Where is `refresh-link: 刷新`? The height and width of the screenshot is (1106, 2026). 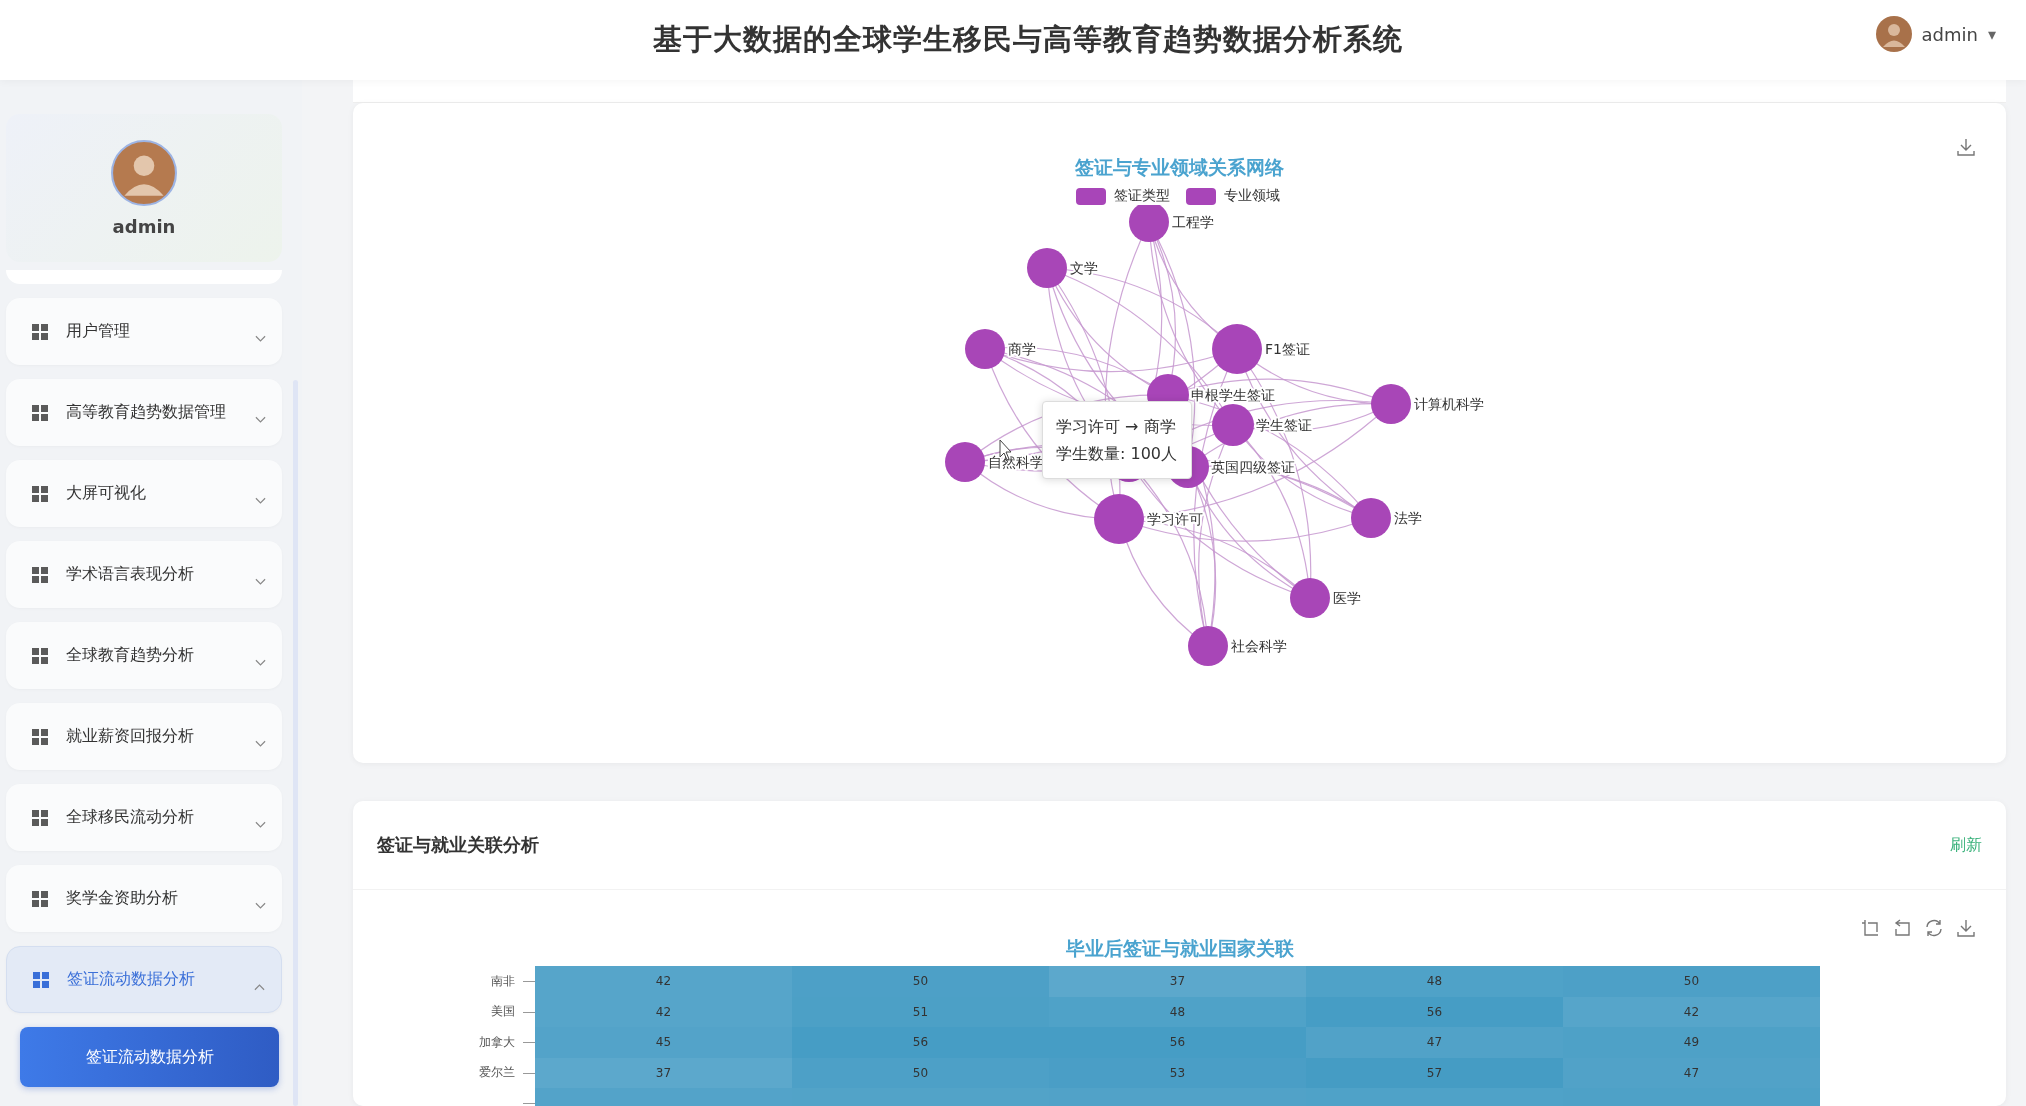
refresh-link: 刷新 is located at coordinates (1966, 845).